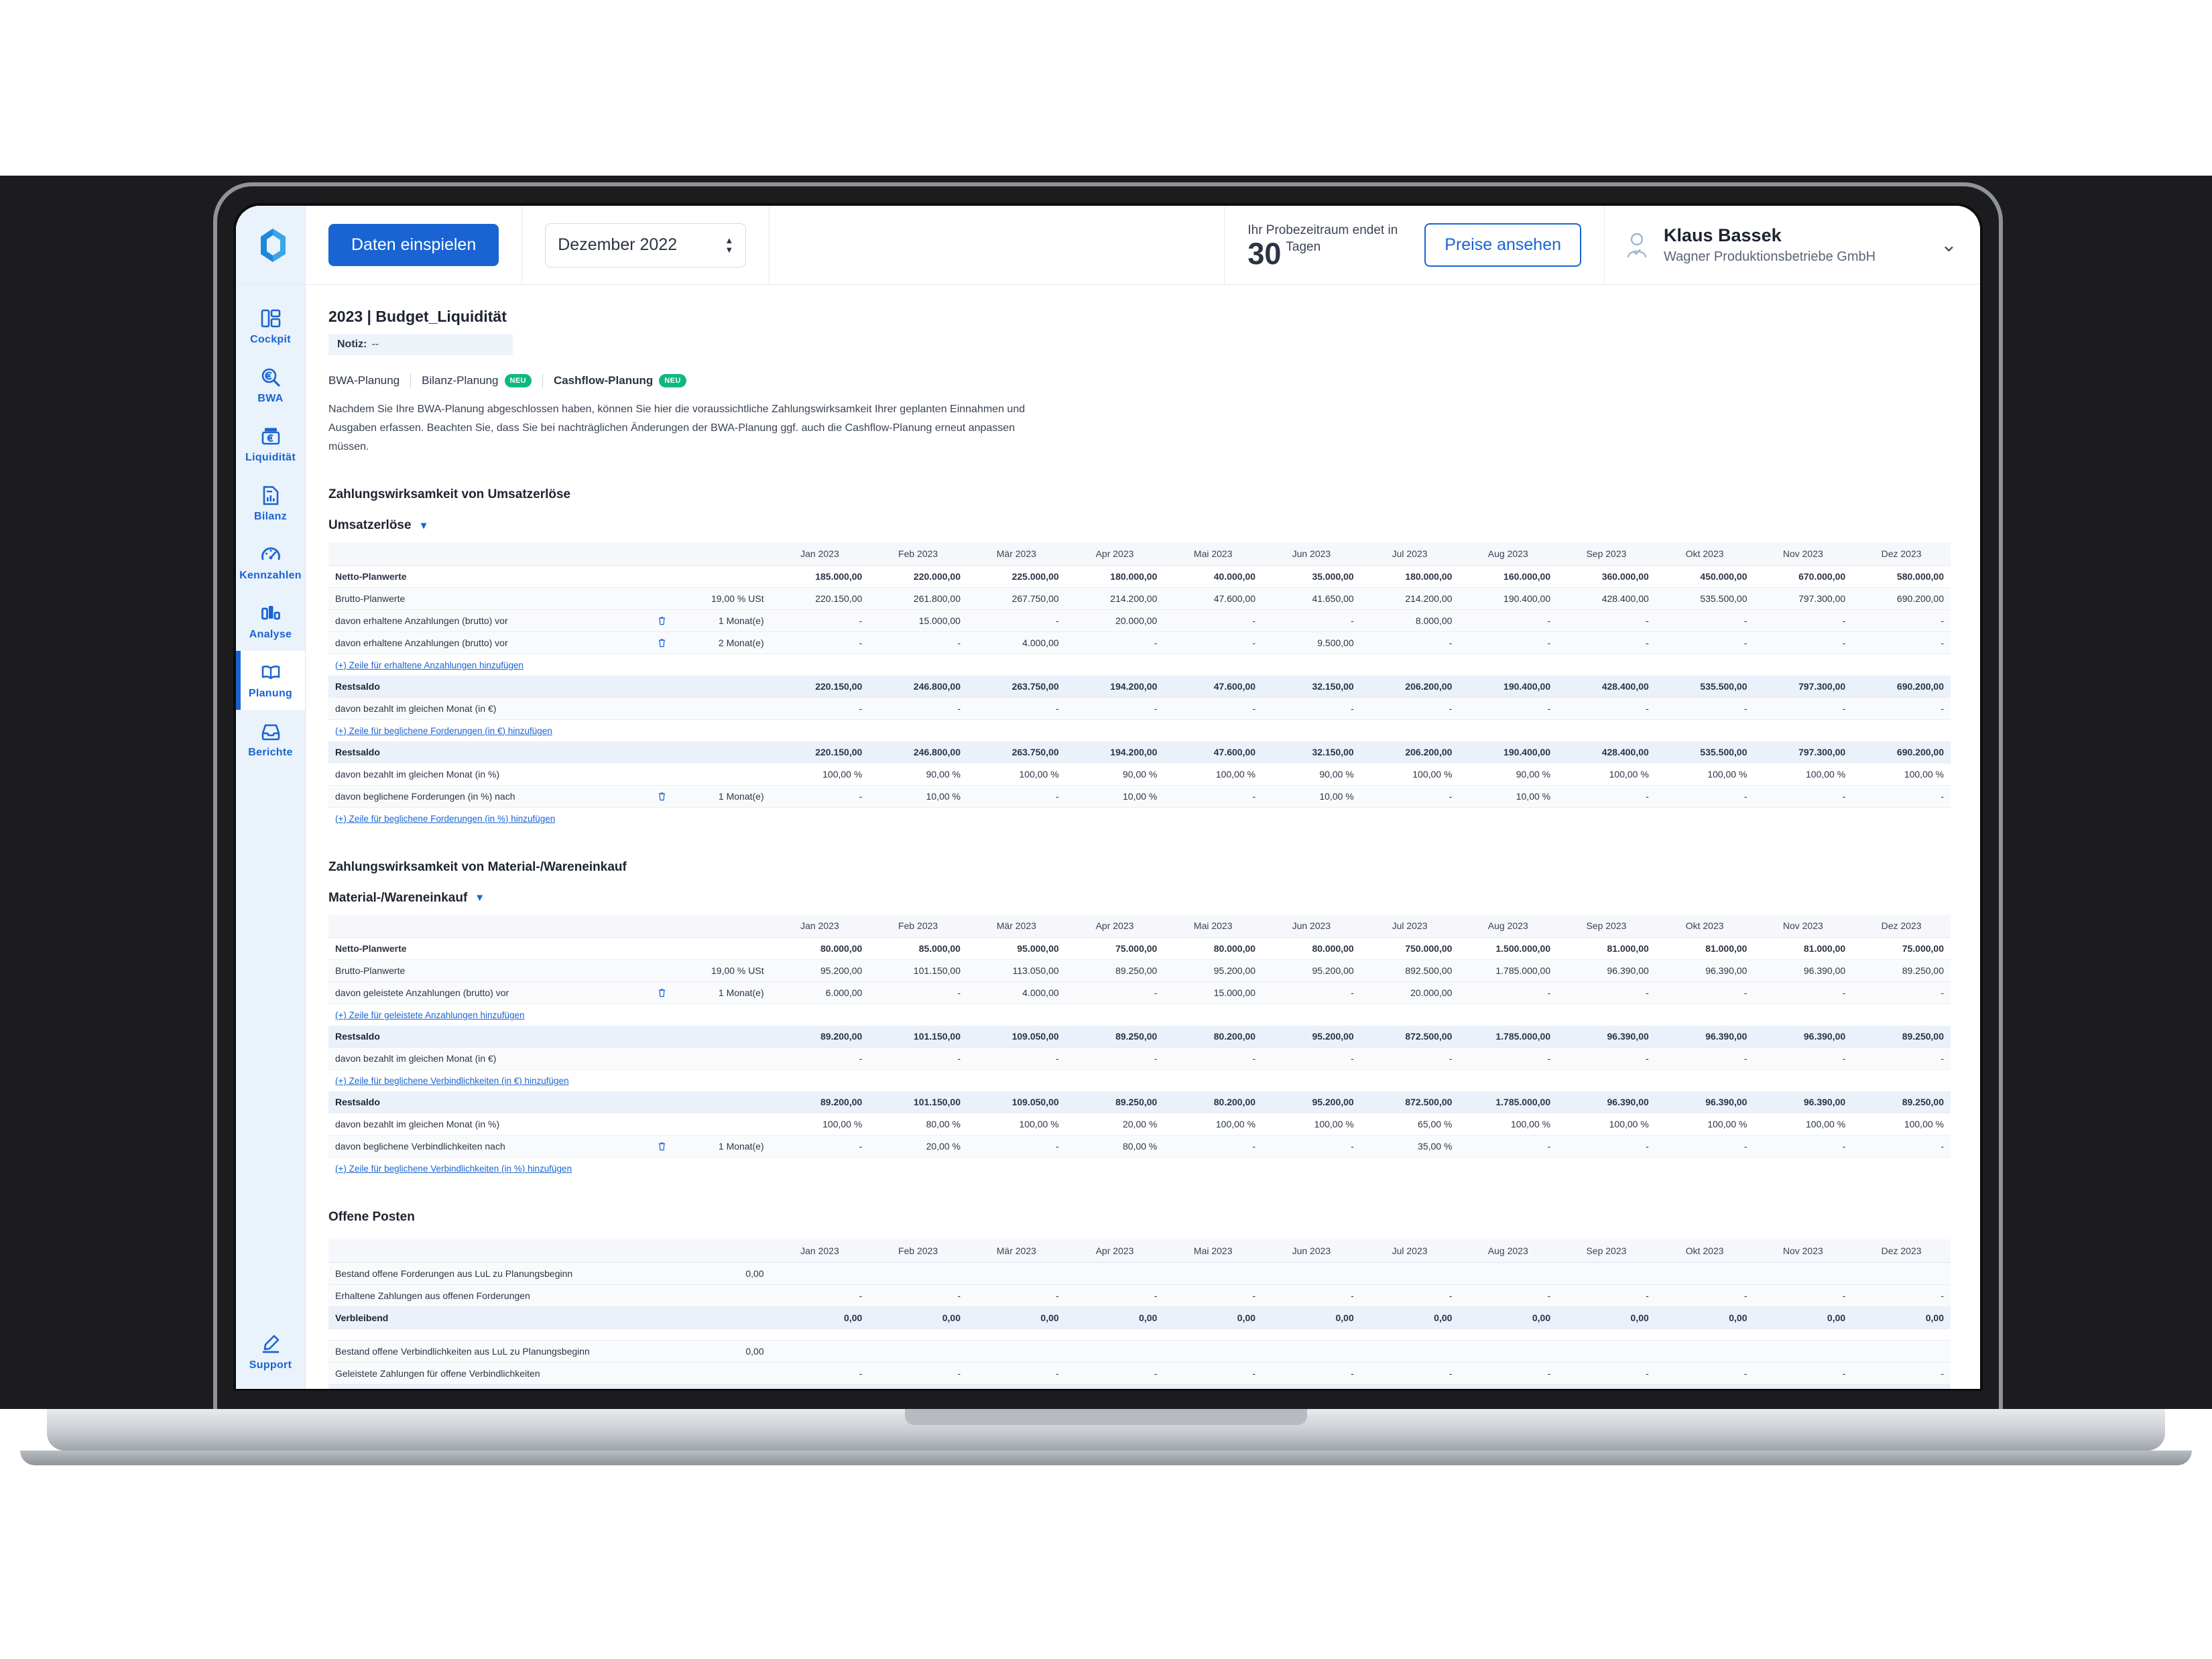 Image resolution: width=2212 pixels, height=1659 pixels. Describe the element at coordinates (1114, 774) in the screenshot. I see `cell-month-3: 90,00 %` at that location.